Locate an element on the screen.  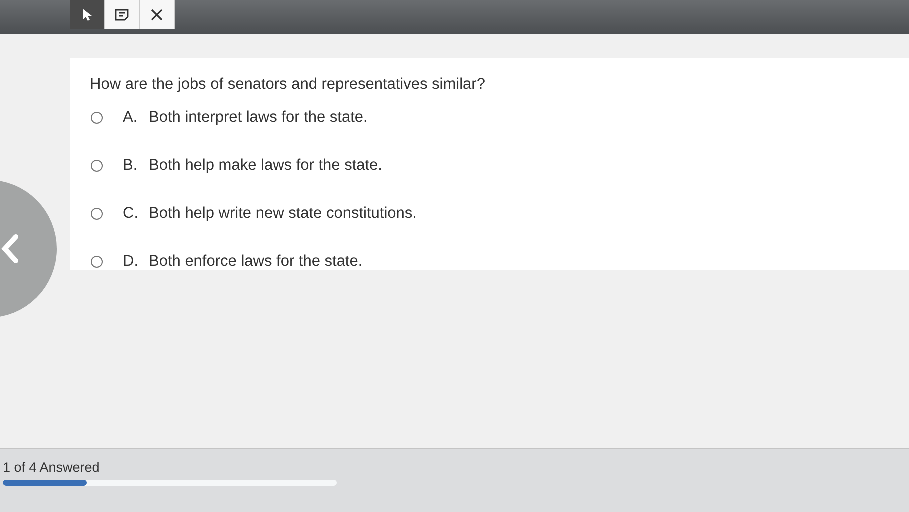
choice-text: Both help make laws for the state. is located at coordinates (265, 166).